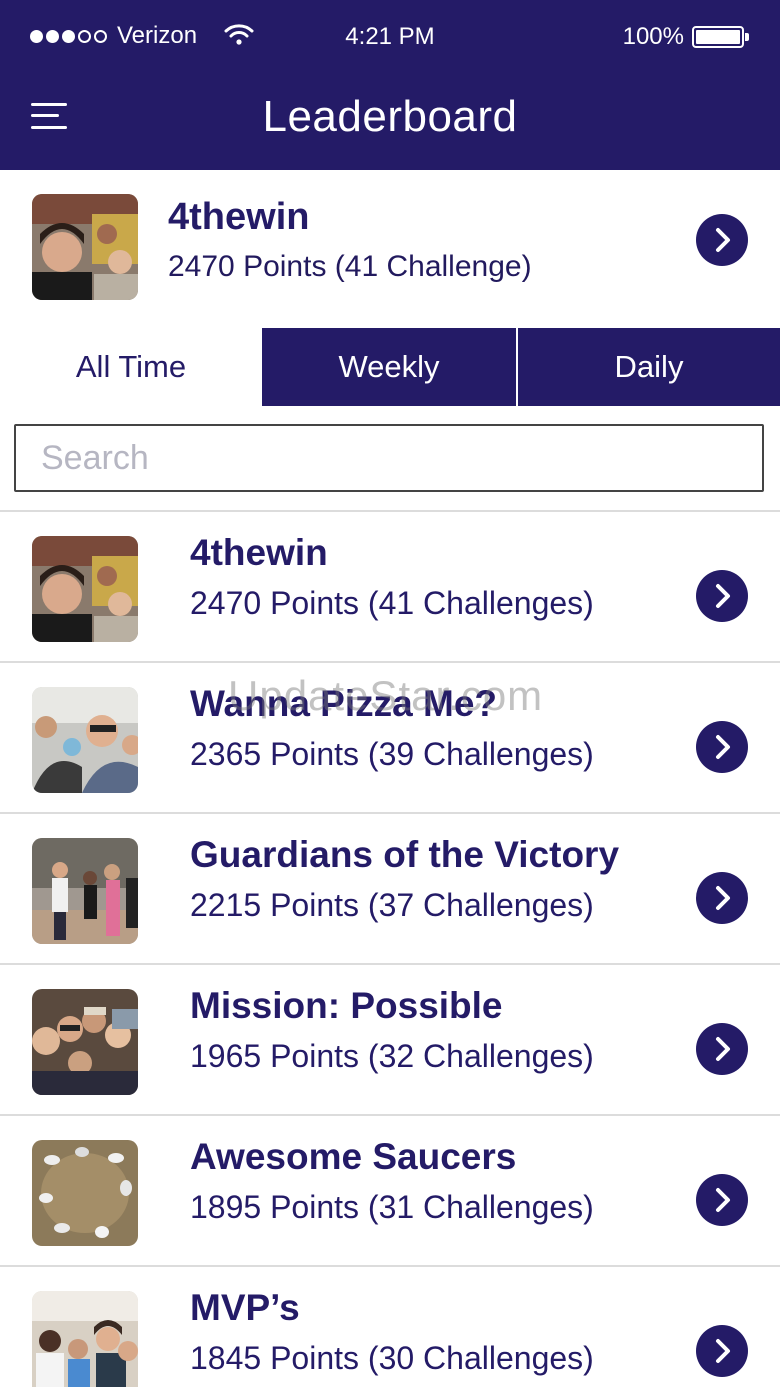 This screenshot has width=780, height=1387. Describe the element at coordinates (131, 367) in the screenshot. I see `tab-all-time: All Time` at that location.